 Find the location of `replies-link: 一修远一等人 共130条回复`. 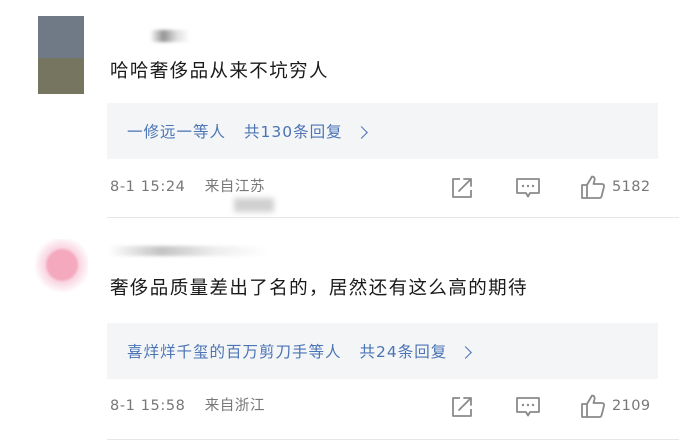

replies-link: 一修远一等人 共130条回复 is located at coordinates (382, 131).